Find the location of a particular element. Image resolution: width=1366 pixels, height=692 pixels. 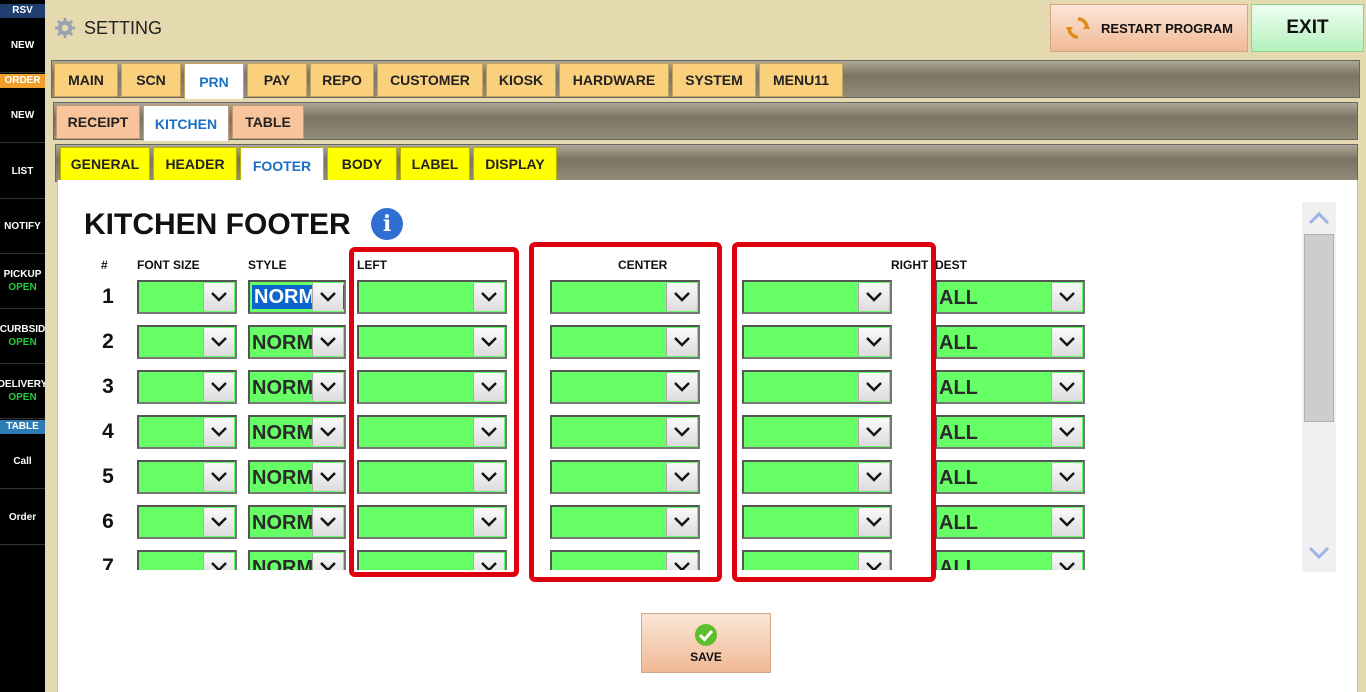

tab-prn: PRN is located at coordinates (214, 81).